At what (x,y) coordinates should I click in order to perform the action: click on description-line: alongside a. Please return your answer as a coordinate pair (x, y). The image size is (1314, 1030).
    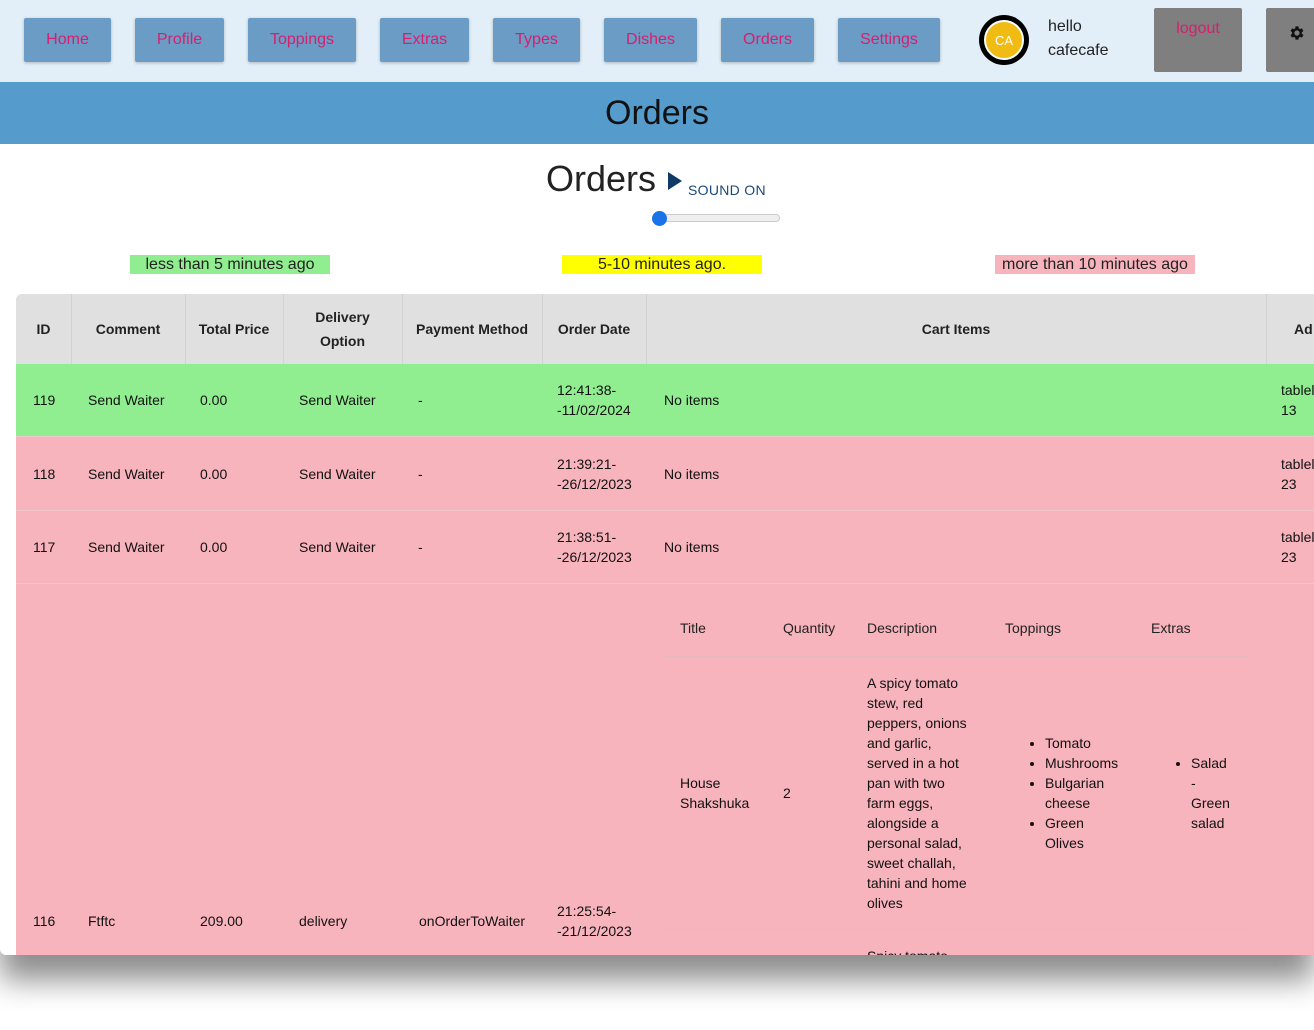
    Looking at the image, I should click on (903, 823).